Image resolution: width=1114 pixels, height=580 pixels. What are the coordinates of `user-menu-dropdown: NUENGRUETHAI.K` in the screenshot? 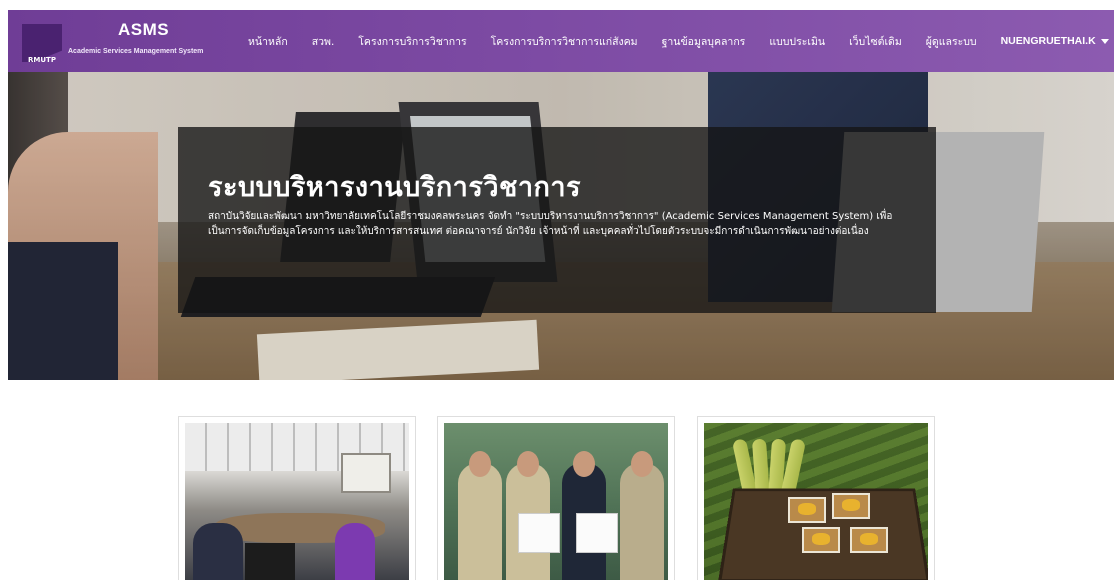 It's located at (1055, 41).